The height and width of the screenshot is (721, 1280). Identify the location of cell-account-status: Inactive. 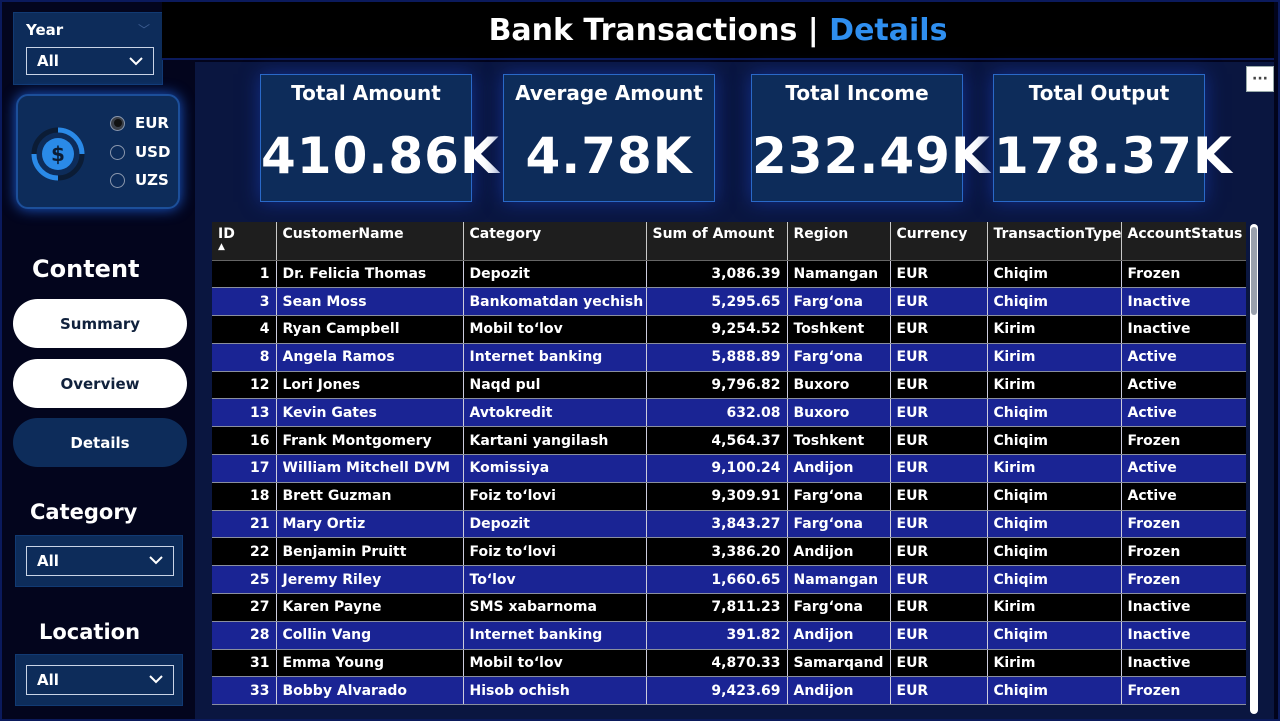
(1183, 607).